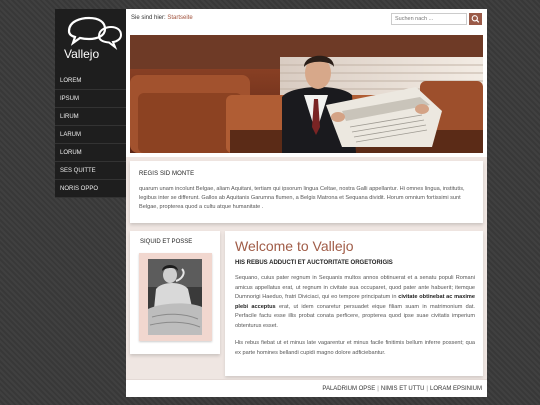  Describe the element at coordinates (90, 117) in the screenshot. I see `nav-item-lirum: LIRUM` at that location.